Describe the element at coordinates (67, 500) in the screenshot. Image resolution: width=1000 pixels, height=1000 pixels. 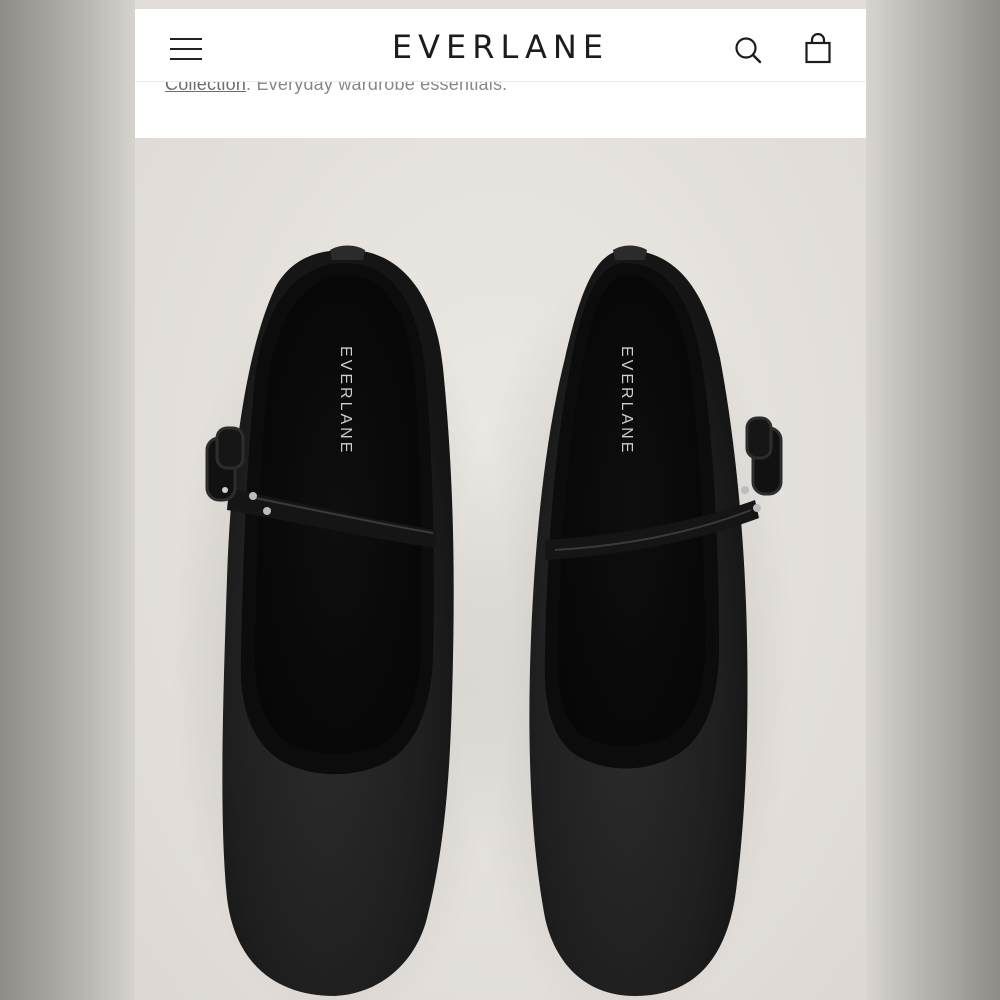
I see `blurred-backdrop-left` at that location.